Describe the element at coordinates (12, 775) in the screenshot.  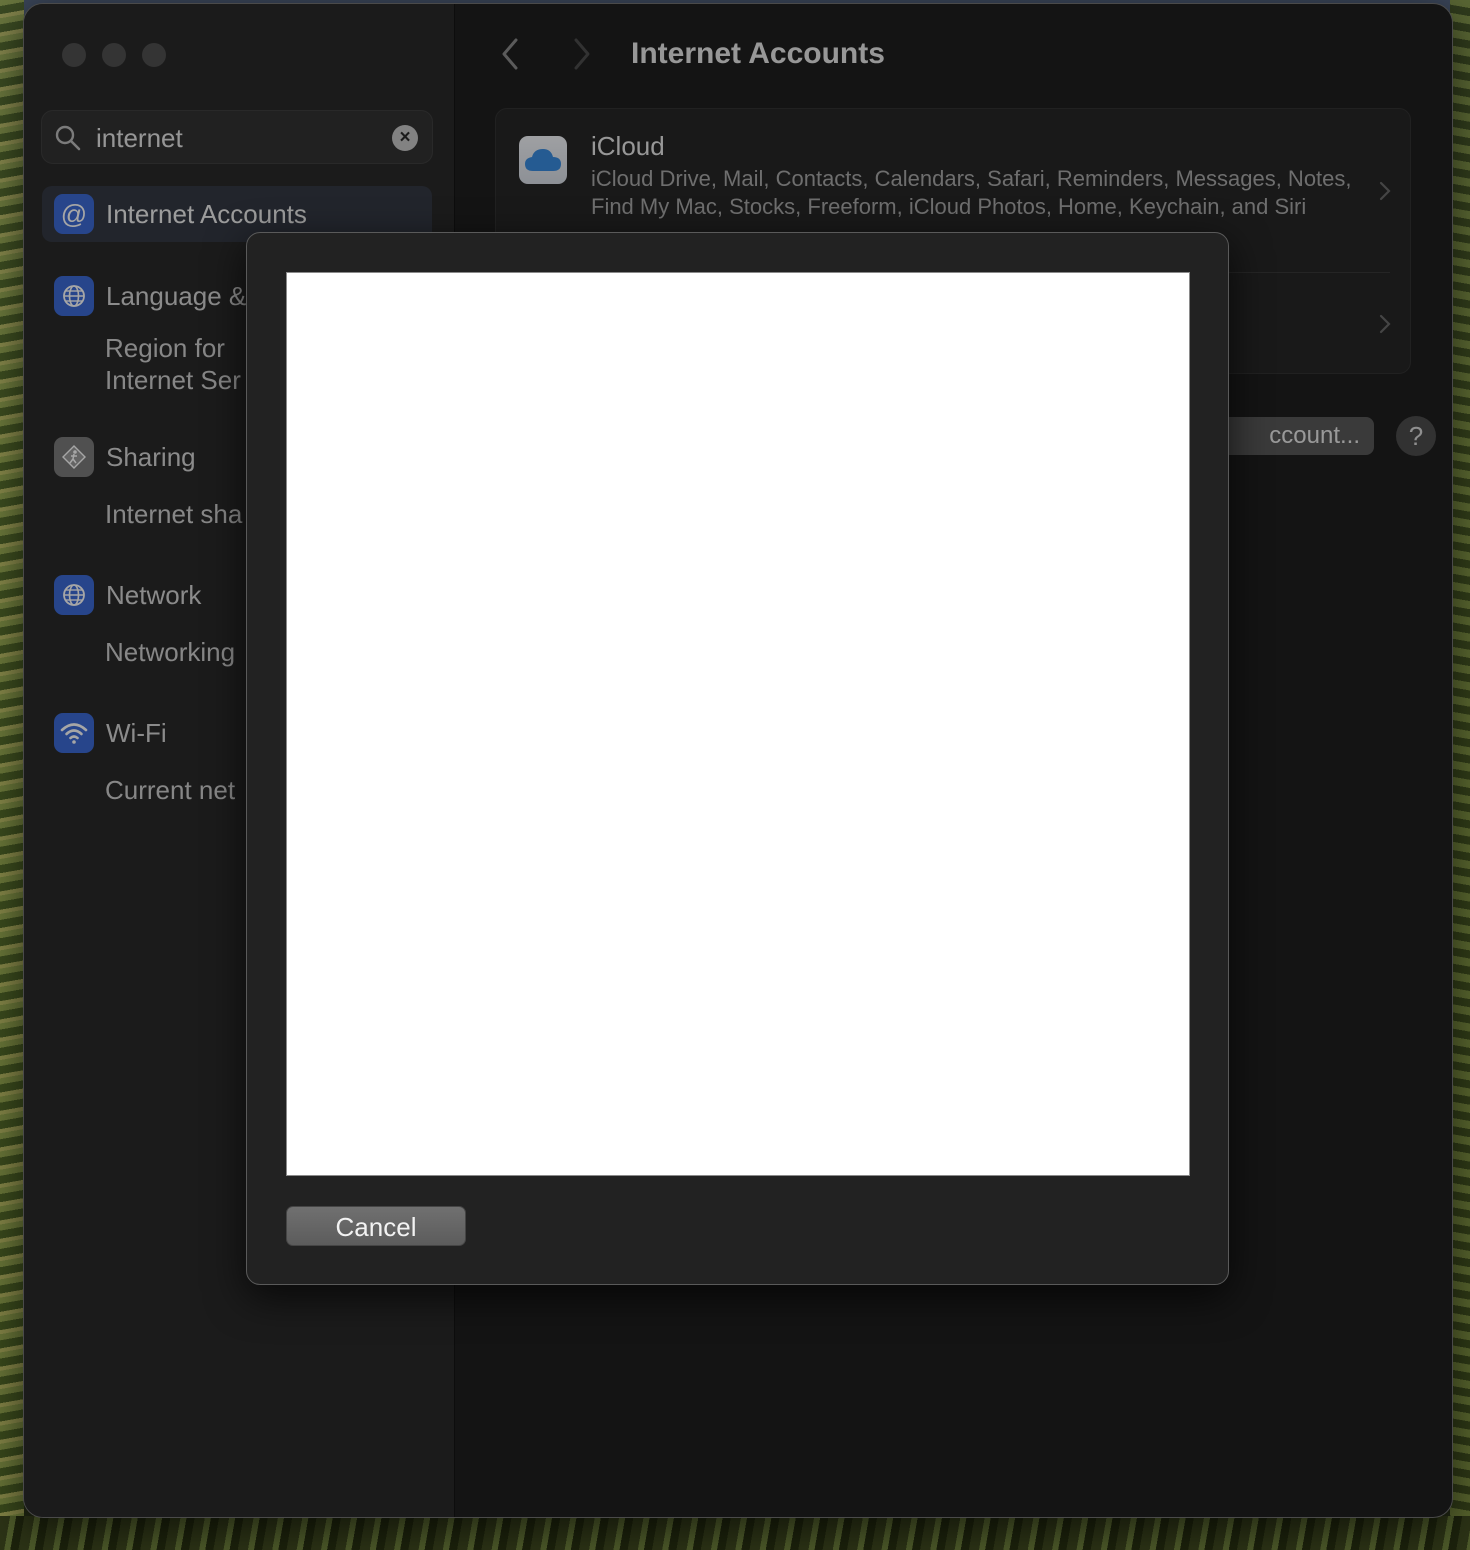
I see `wallpaper-left` at that location.